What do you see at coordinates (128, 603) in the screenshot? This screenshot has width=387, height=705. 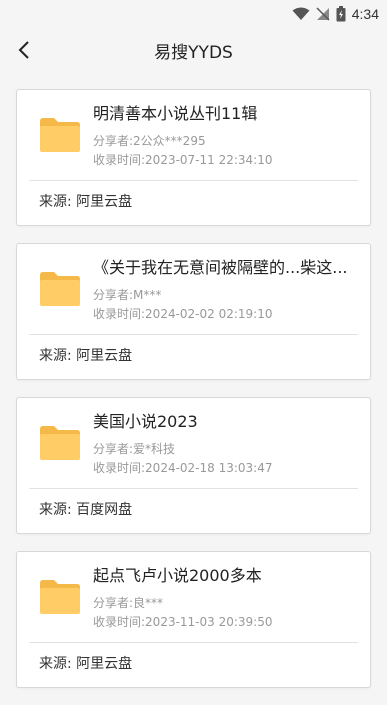 I see `item-sharer: 分享者:良***` at bounding box center [128, 603].